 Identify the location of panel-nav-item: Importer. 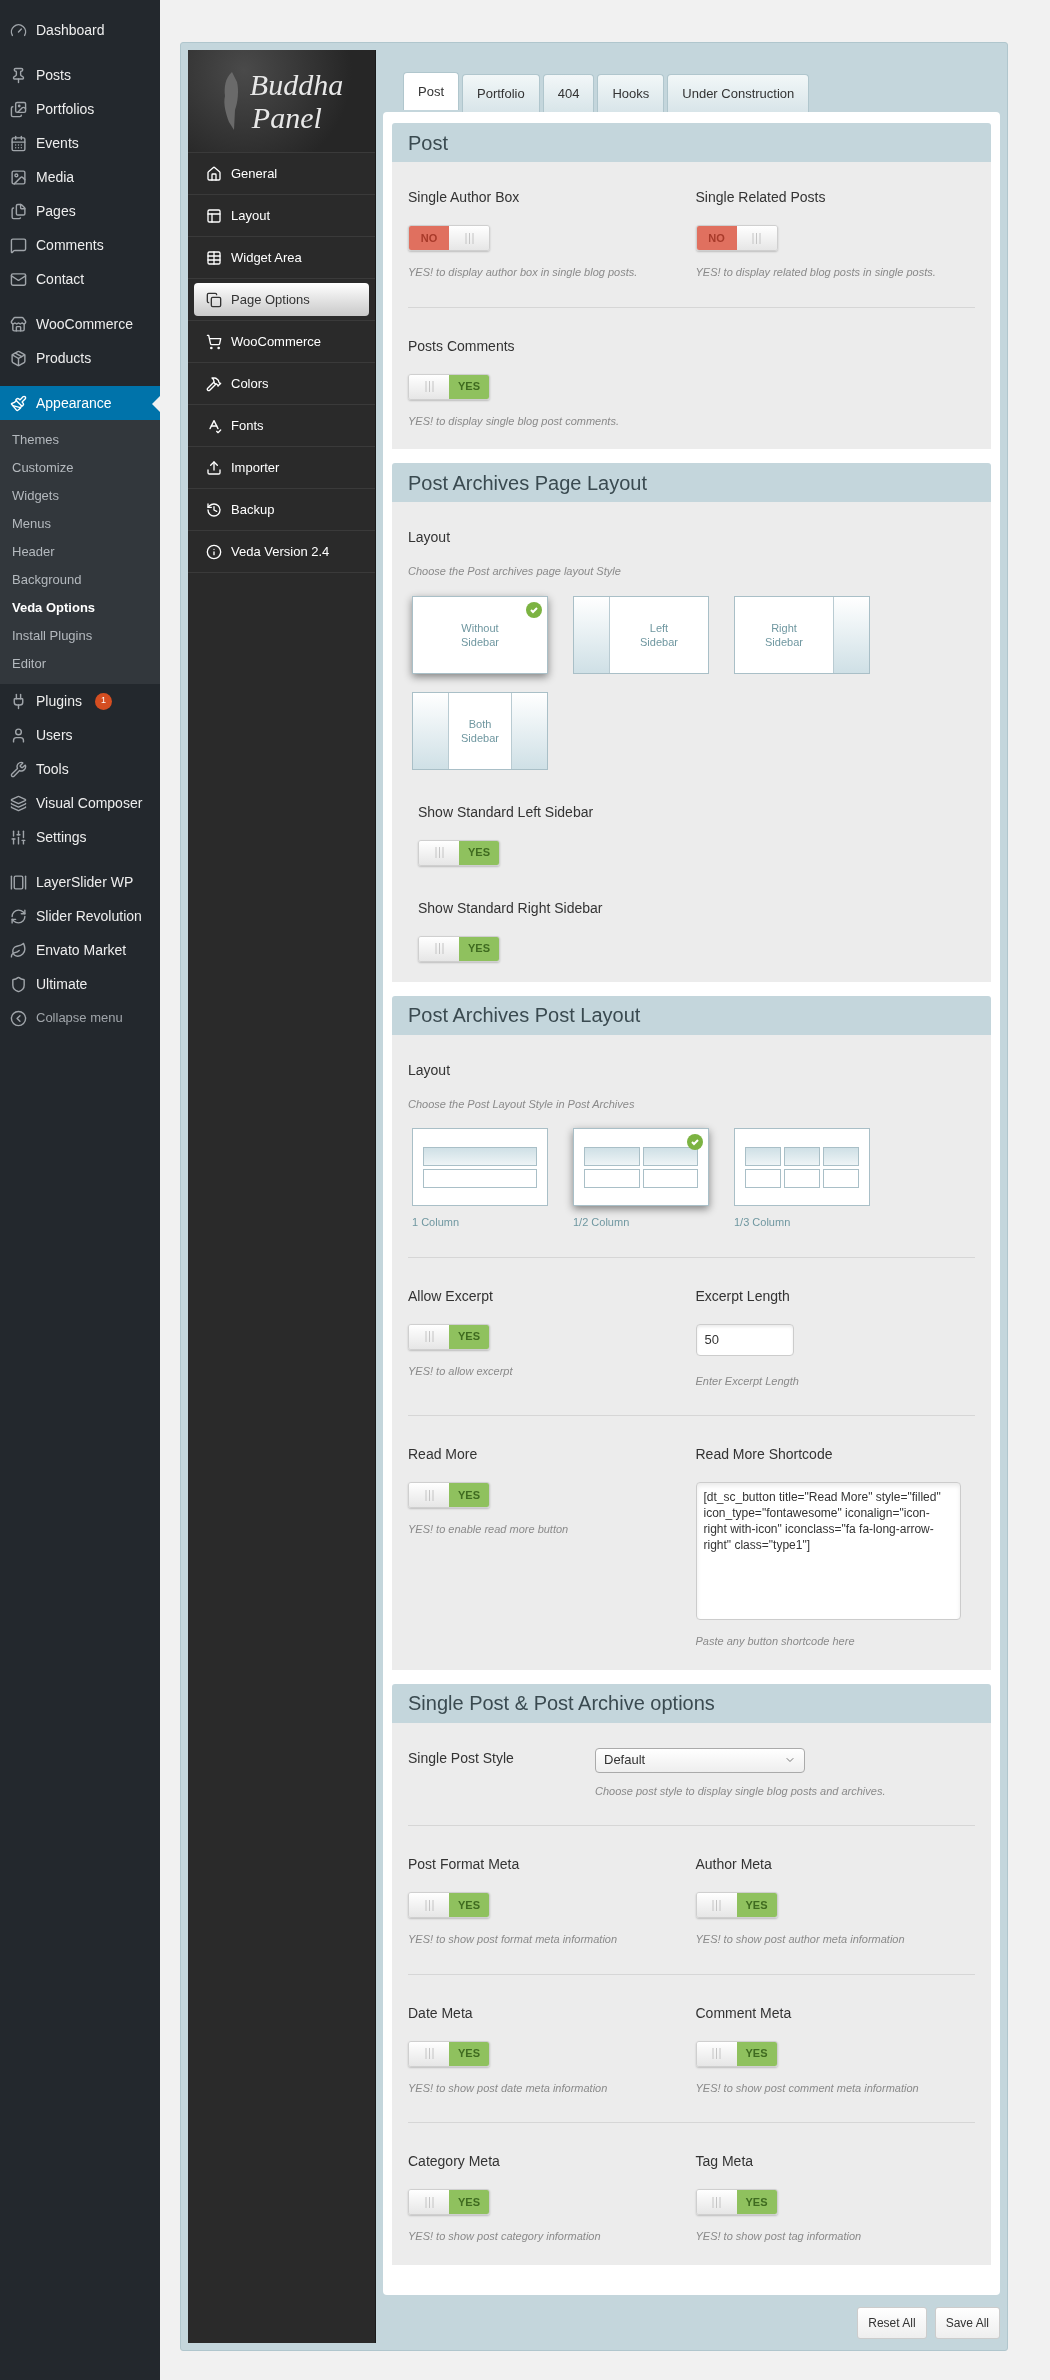
(281, 467).